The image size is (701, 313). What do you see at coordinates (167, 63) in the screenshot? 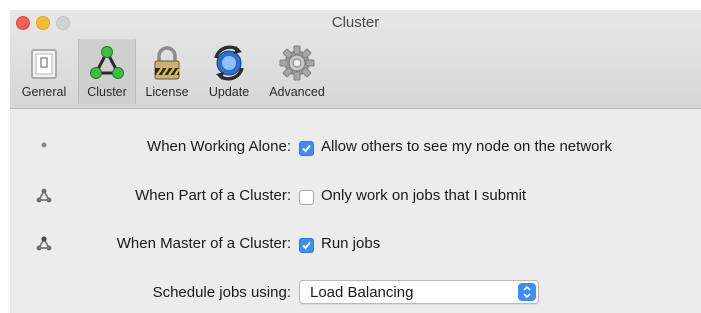
I see `lock-icon` at bounding box center [167, 63].